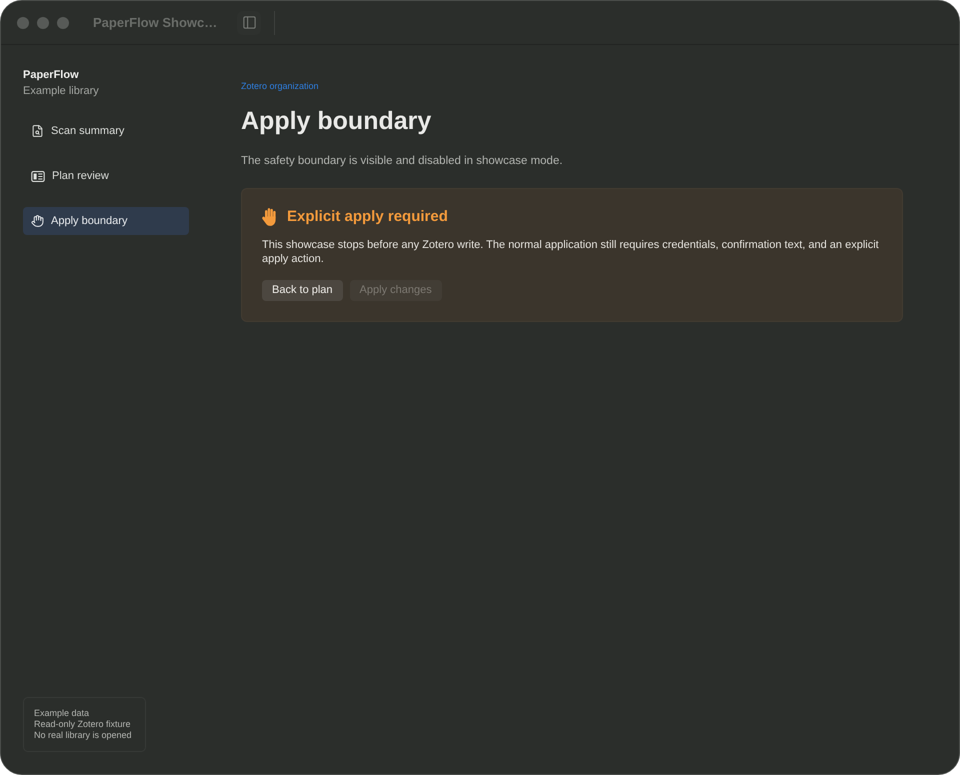 This screenshot has height=775, width=960. Describe the element at coordinates (43, 22) in the screenshot. I see `window-minimize-button` at that location.